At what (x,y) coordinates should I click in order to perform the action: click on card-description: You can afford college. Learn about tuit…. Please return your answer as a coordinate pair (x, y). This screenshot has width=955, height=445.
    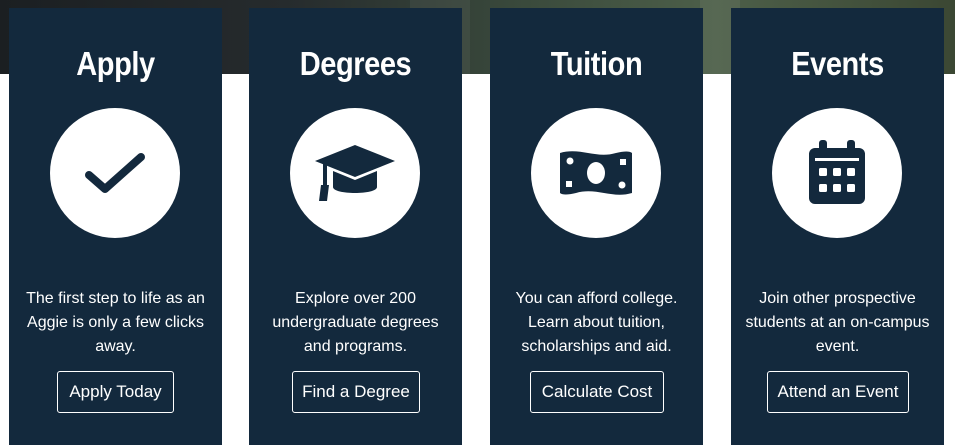
    Looking at the image, I should click on (596, 322).